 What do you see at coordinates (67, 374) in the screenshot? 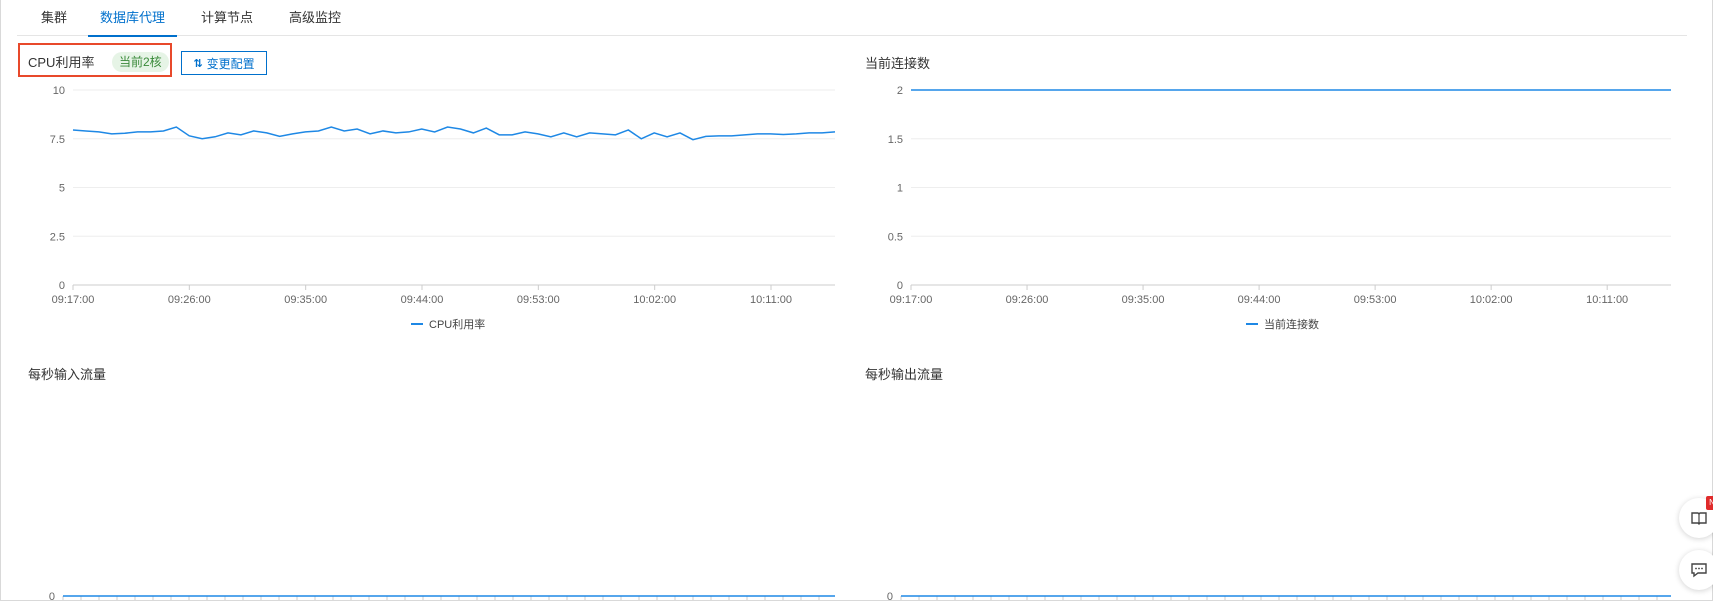
I see `input-traffic-chart-title: 每秒输入流量` at bounding box center [67, 374].